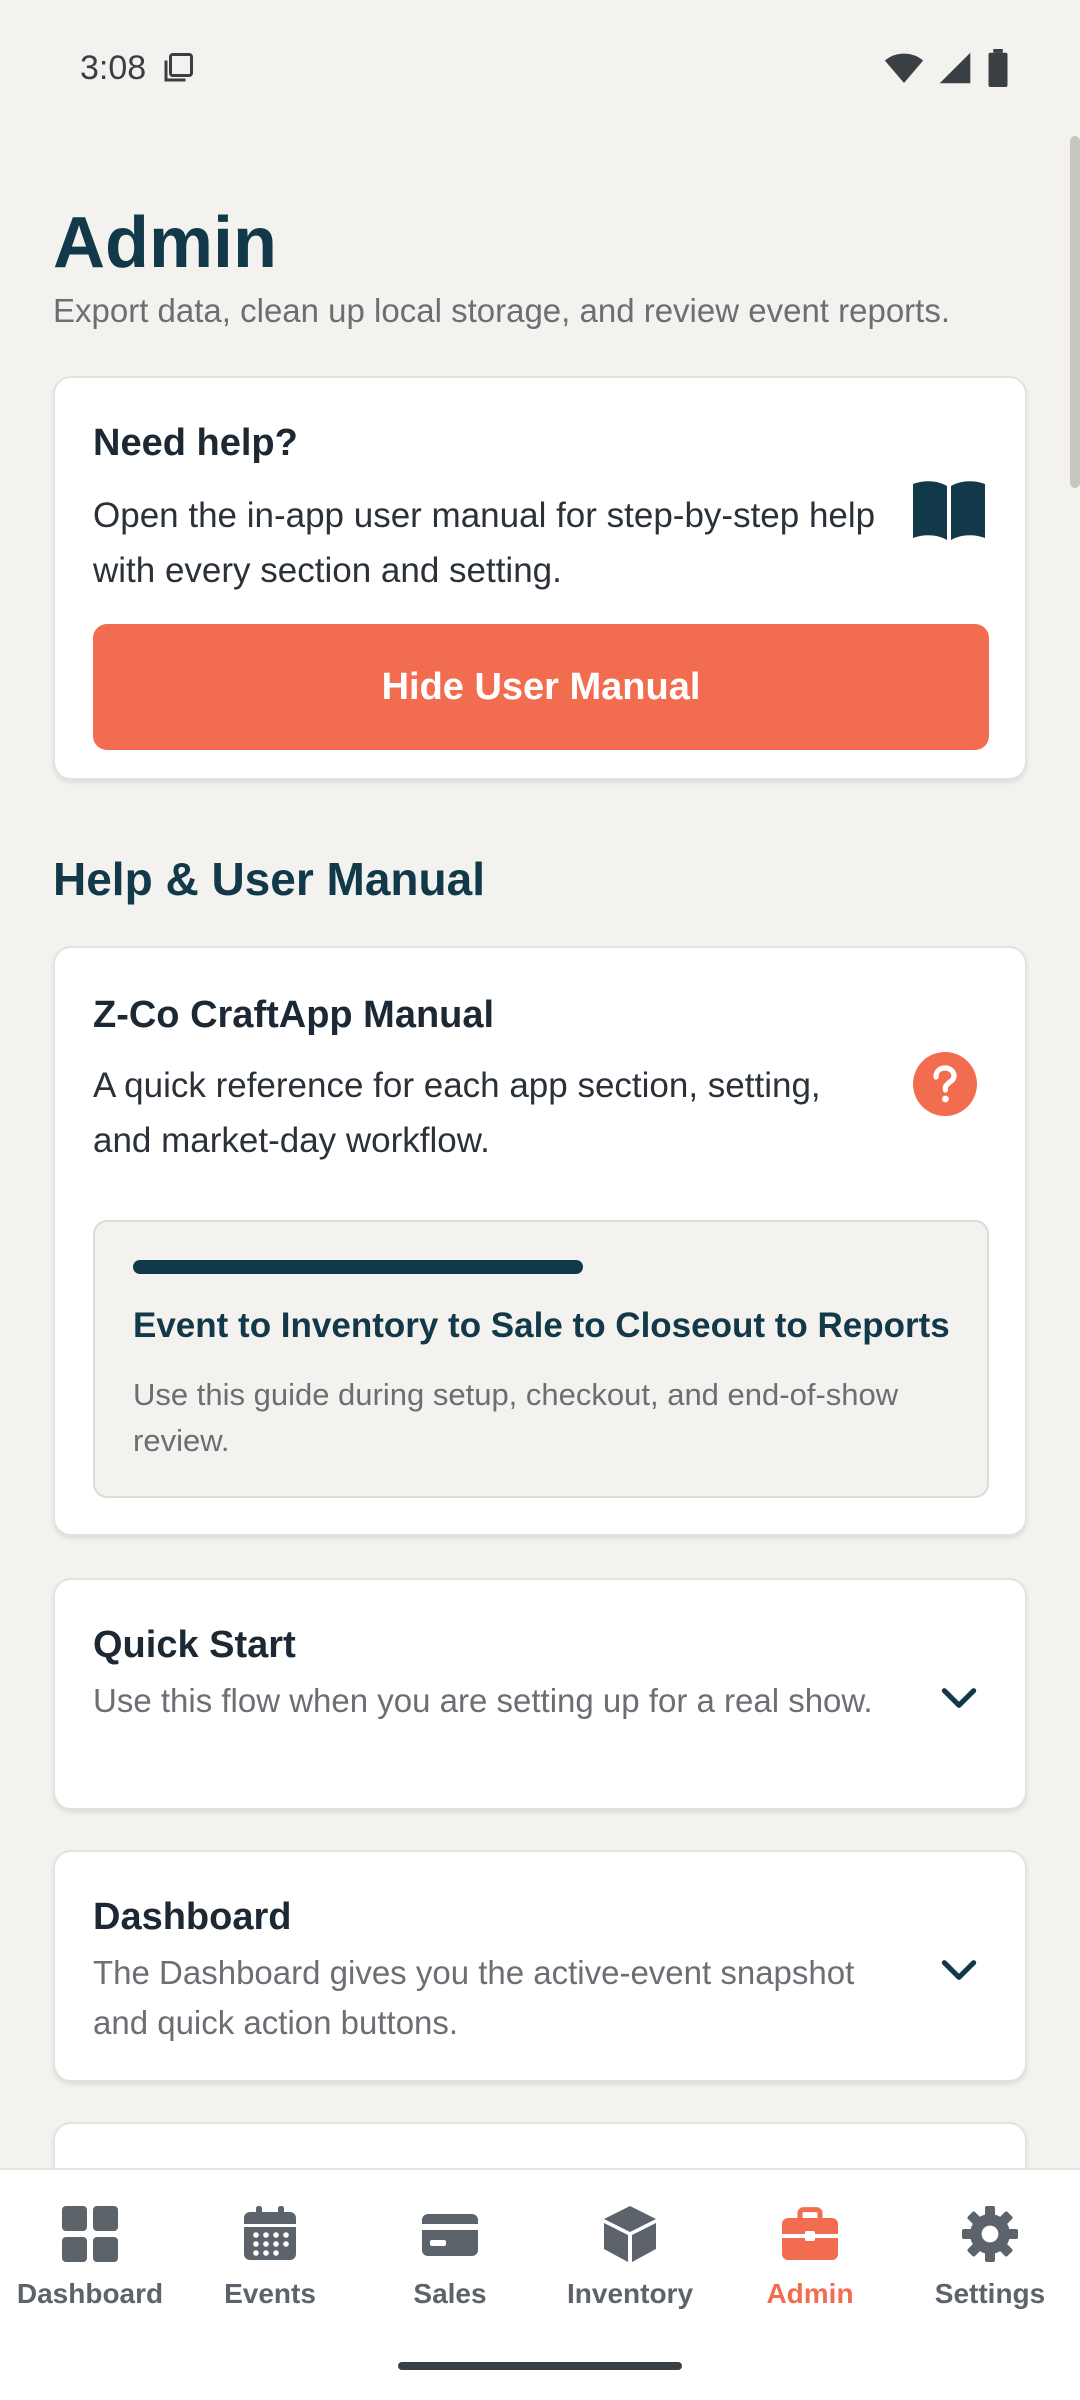 Image resolution: width=1080 pixels, height=2400 pixels. Describe the element at coordinates (990, 2234) in the screenshot. I see `gear-icon` at that location.